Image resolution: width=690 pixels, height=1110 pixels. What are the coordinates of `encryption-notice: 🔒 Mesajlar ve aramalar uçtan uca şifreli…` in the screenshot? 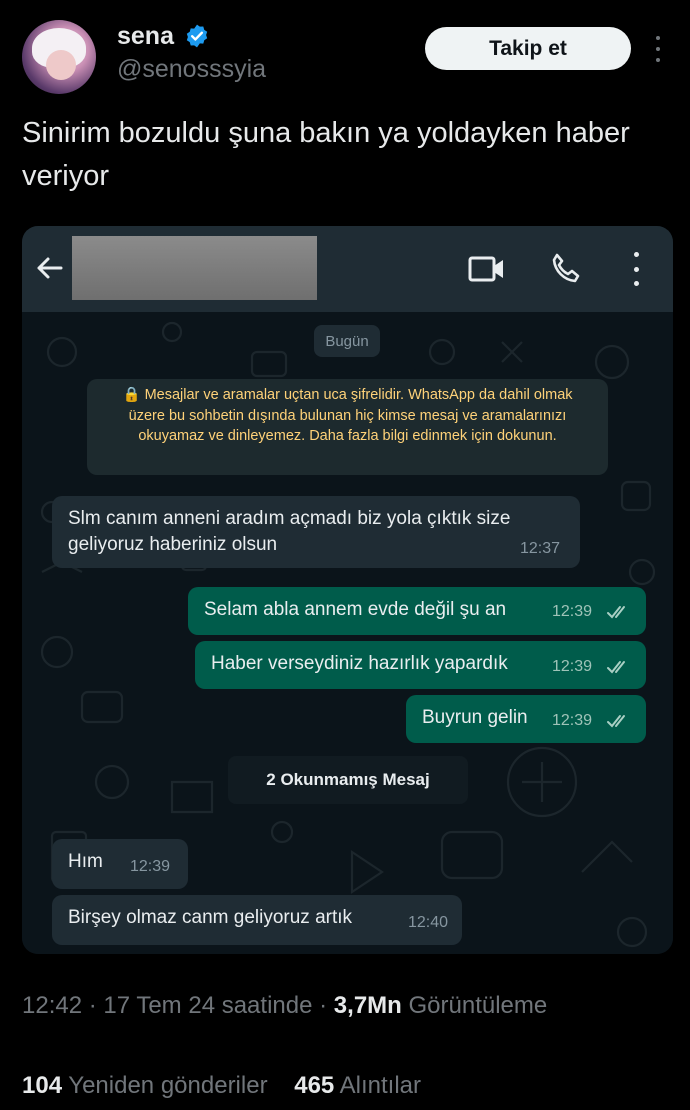 It's located at (347, 427).